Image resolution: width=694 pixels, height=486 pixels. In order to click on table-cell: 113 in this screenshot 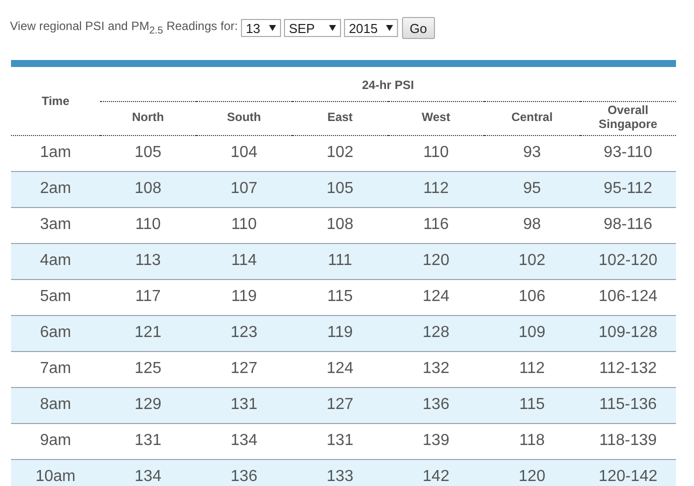, I will do `click(148, 261)`.